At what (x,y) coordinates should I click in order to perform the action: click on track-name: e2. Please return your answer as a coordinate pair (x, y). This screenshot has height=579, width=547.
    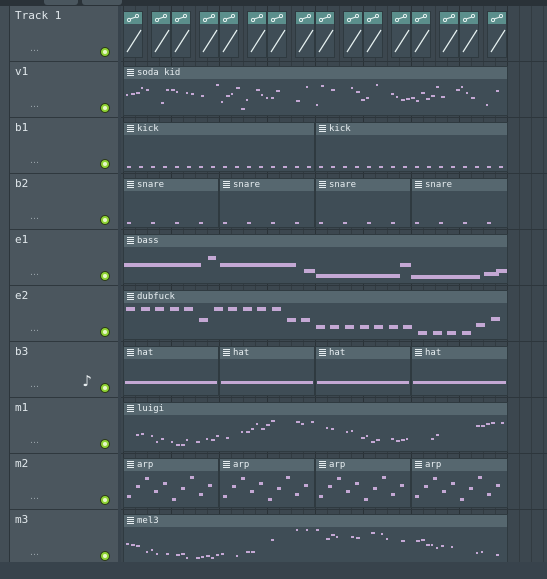
    Looking at the image, I should click on (21, 295).